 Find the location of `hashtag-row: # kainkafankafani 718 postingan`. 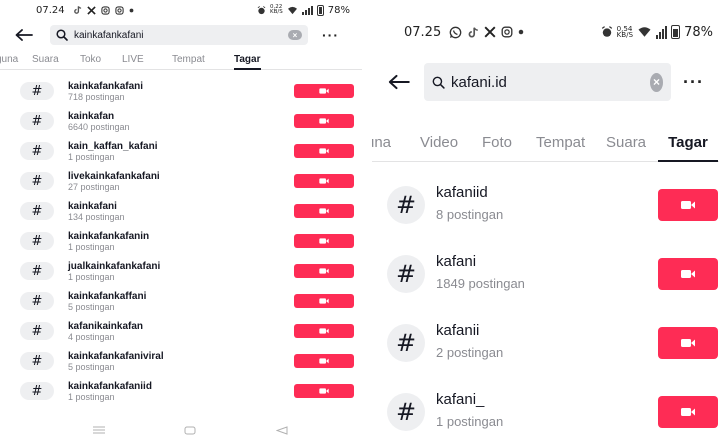

hashtag-row: # kainkafankafani 718 postingan is located at coordinates (181, 91).